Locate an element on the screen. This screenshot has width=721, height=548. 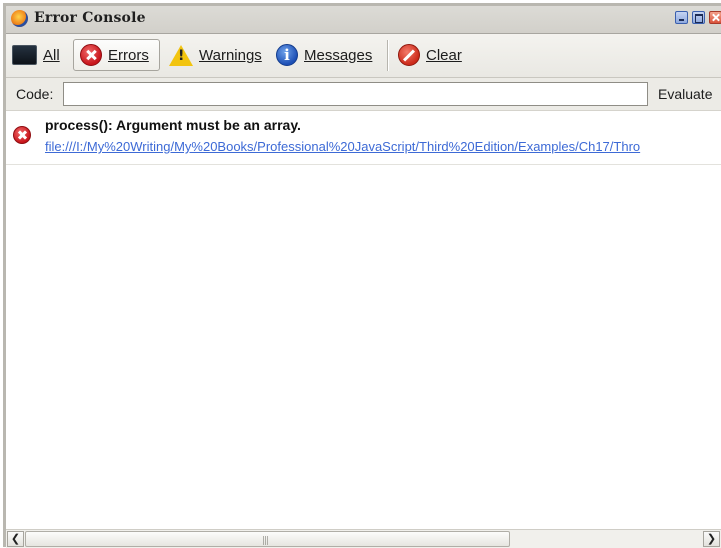
warning-icon is located at coordinates (181, 55).